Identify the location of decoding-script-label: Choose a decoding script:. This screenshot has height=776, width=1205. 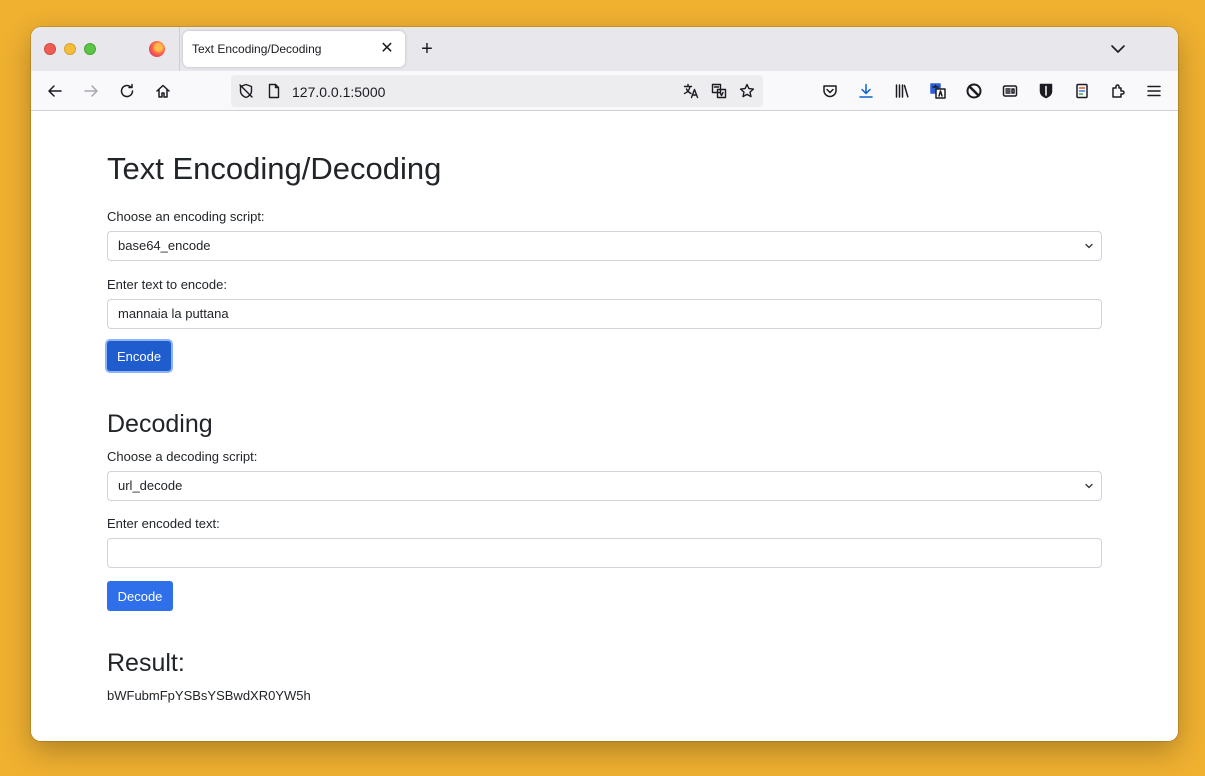
(182, 456).